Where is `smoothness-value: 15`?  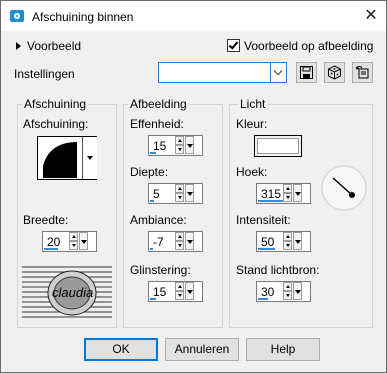 smoothness-value: 15 is located at coordinates (159, 146).